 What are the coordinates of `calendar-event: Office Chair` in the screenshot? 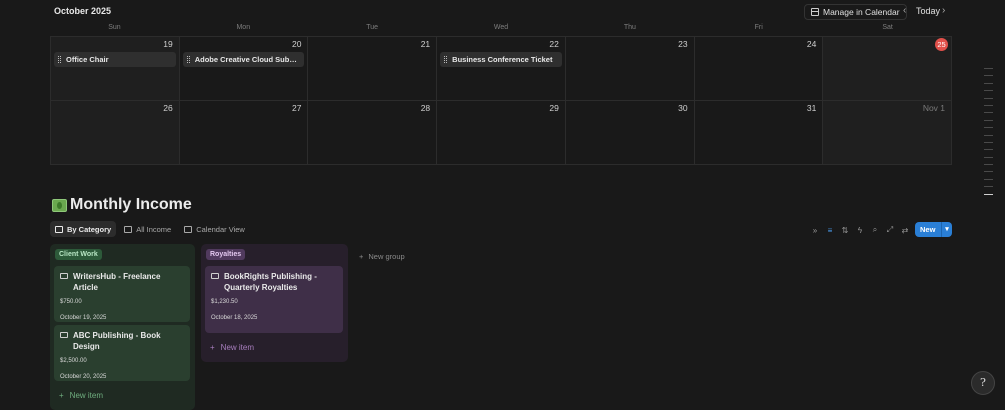 It's located at (115, 59).